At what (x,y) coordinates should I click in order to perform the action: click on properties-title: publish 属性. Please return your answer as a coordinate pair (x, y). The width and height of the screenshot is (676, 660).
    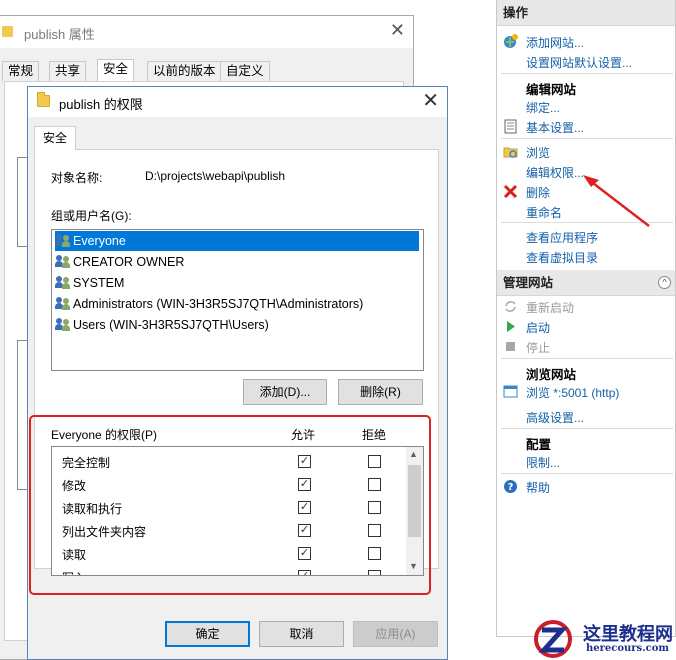
    Looking at the image, I should click on (59, 34).